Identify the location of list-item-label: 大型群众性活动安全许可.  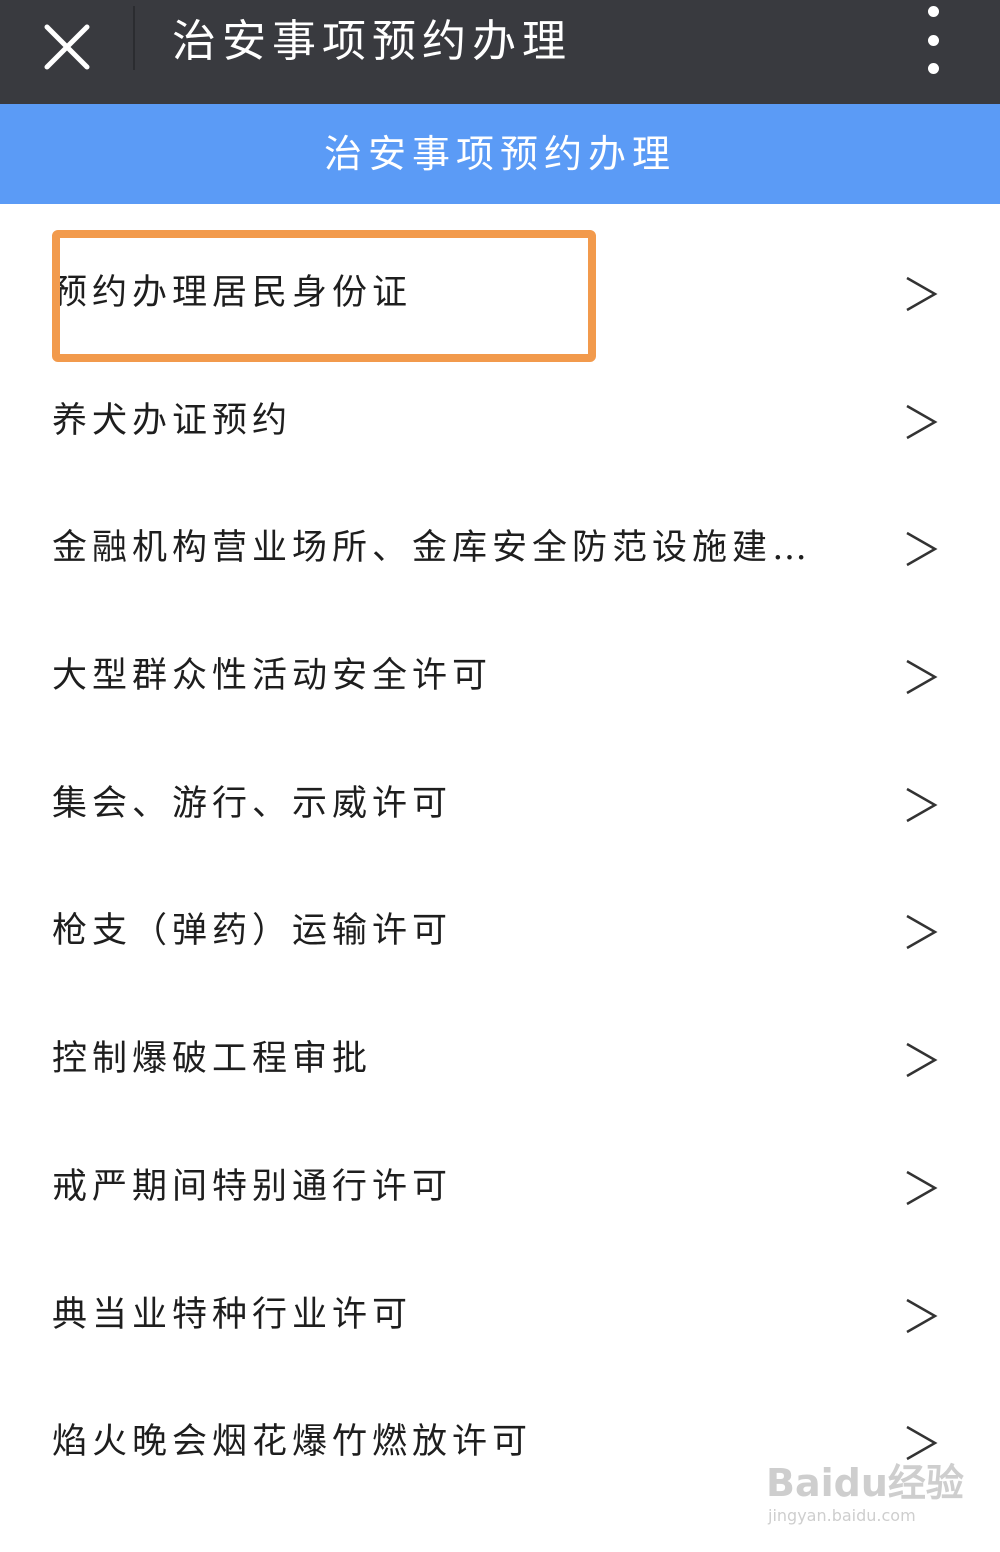
(272, 676).